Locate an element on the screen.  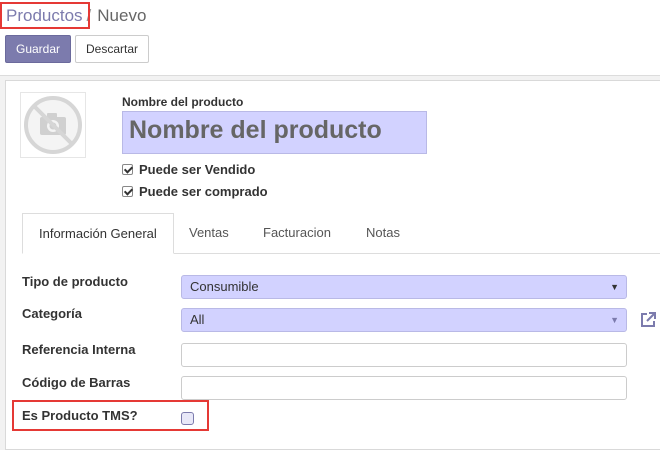
can-be-sold-checkbox is located at coordinates (127, 169).